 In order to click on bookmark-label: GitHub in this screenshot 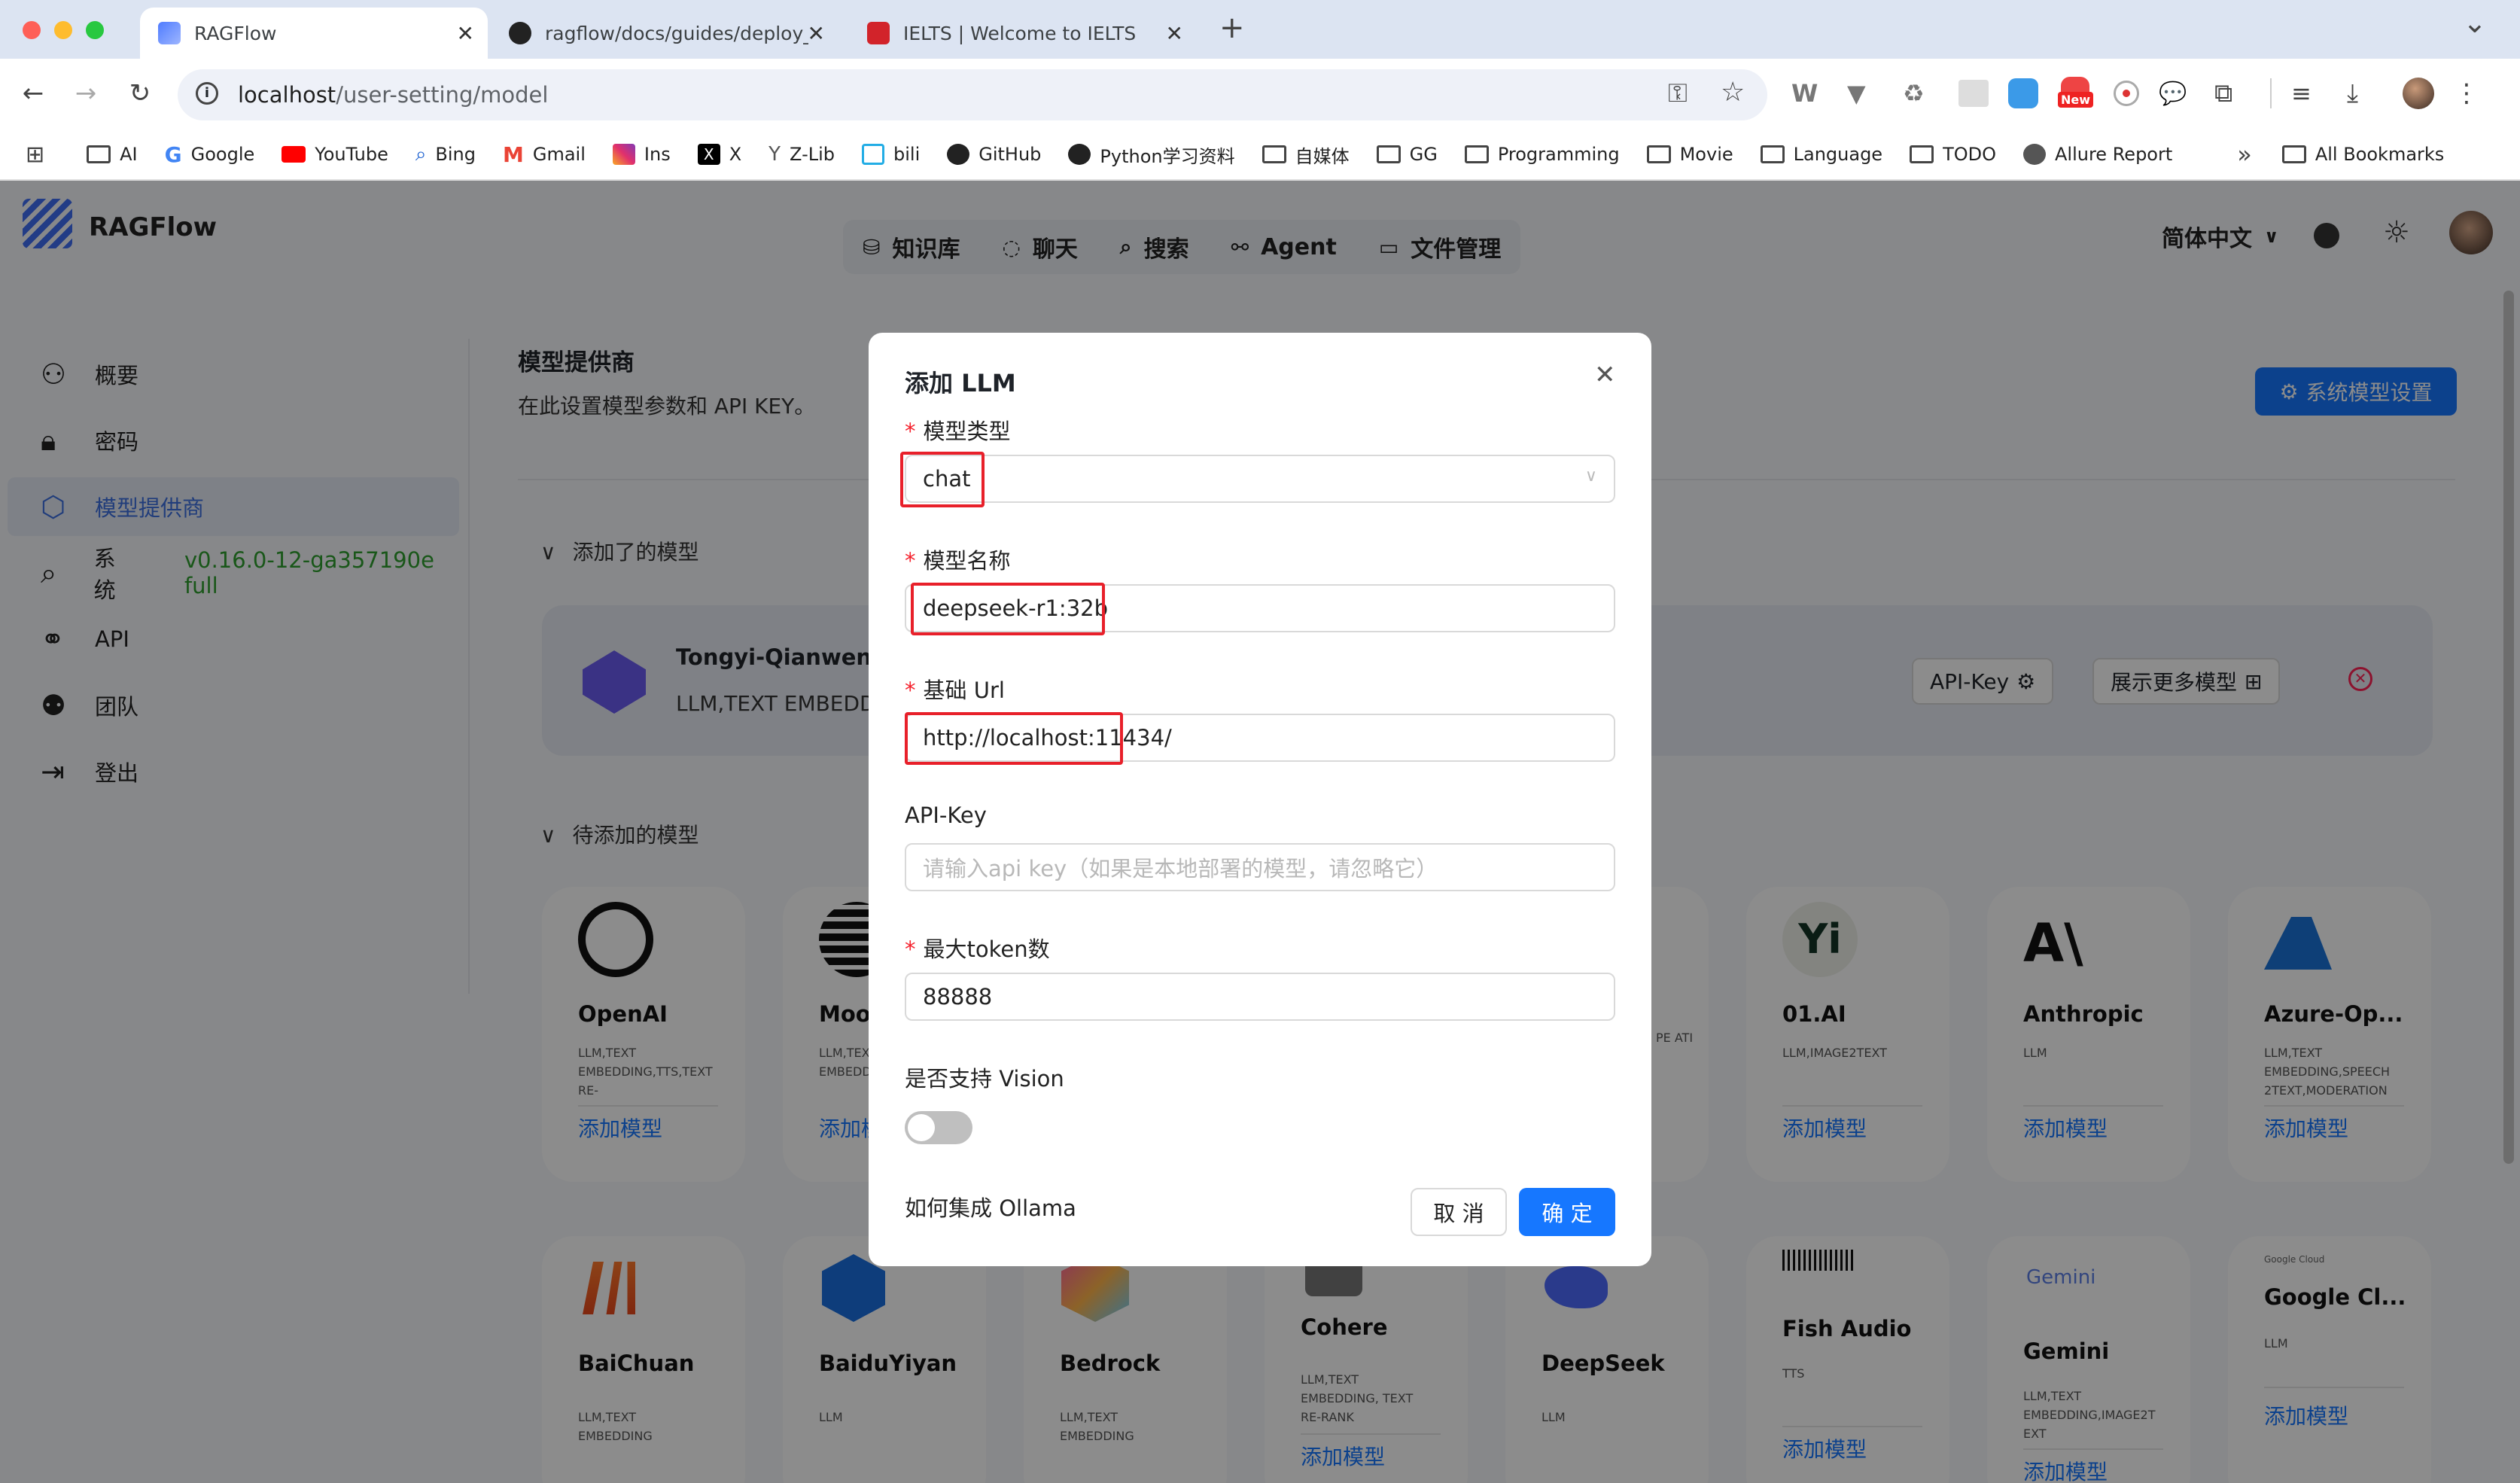, I will do `click(1010, 154)`.